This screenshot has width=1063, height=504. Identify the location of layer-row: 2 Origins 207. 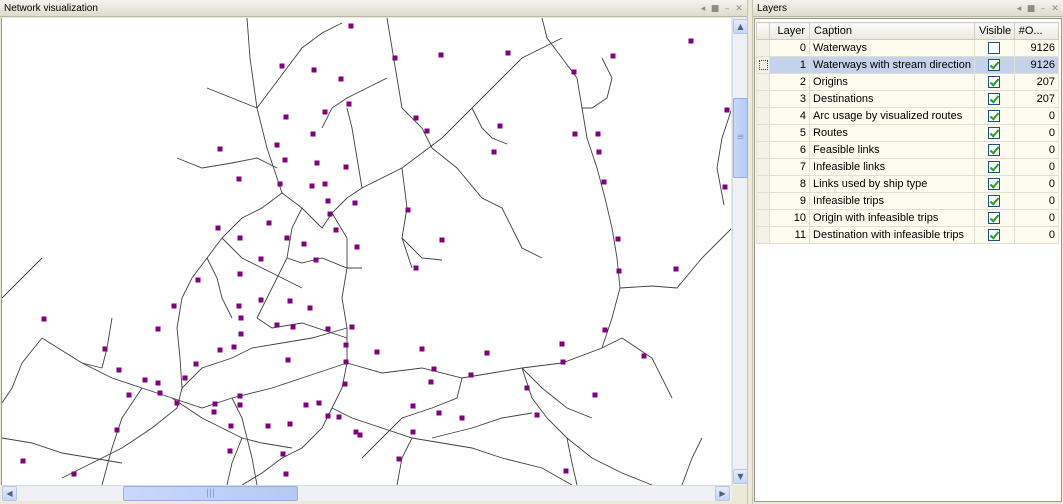
(907, 82).